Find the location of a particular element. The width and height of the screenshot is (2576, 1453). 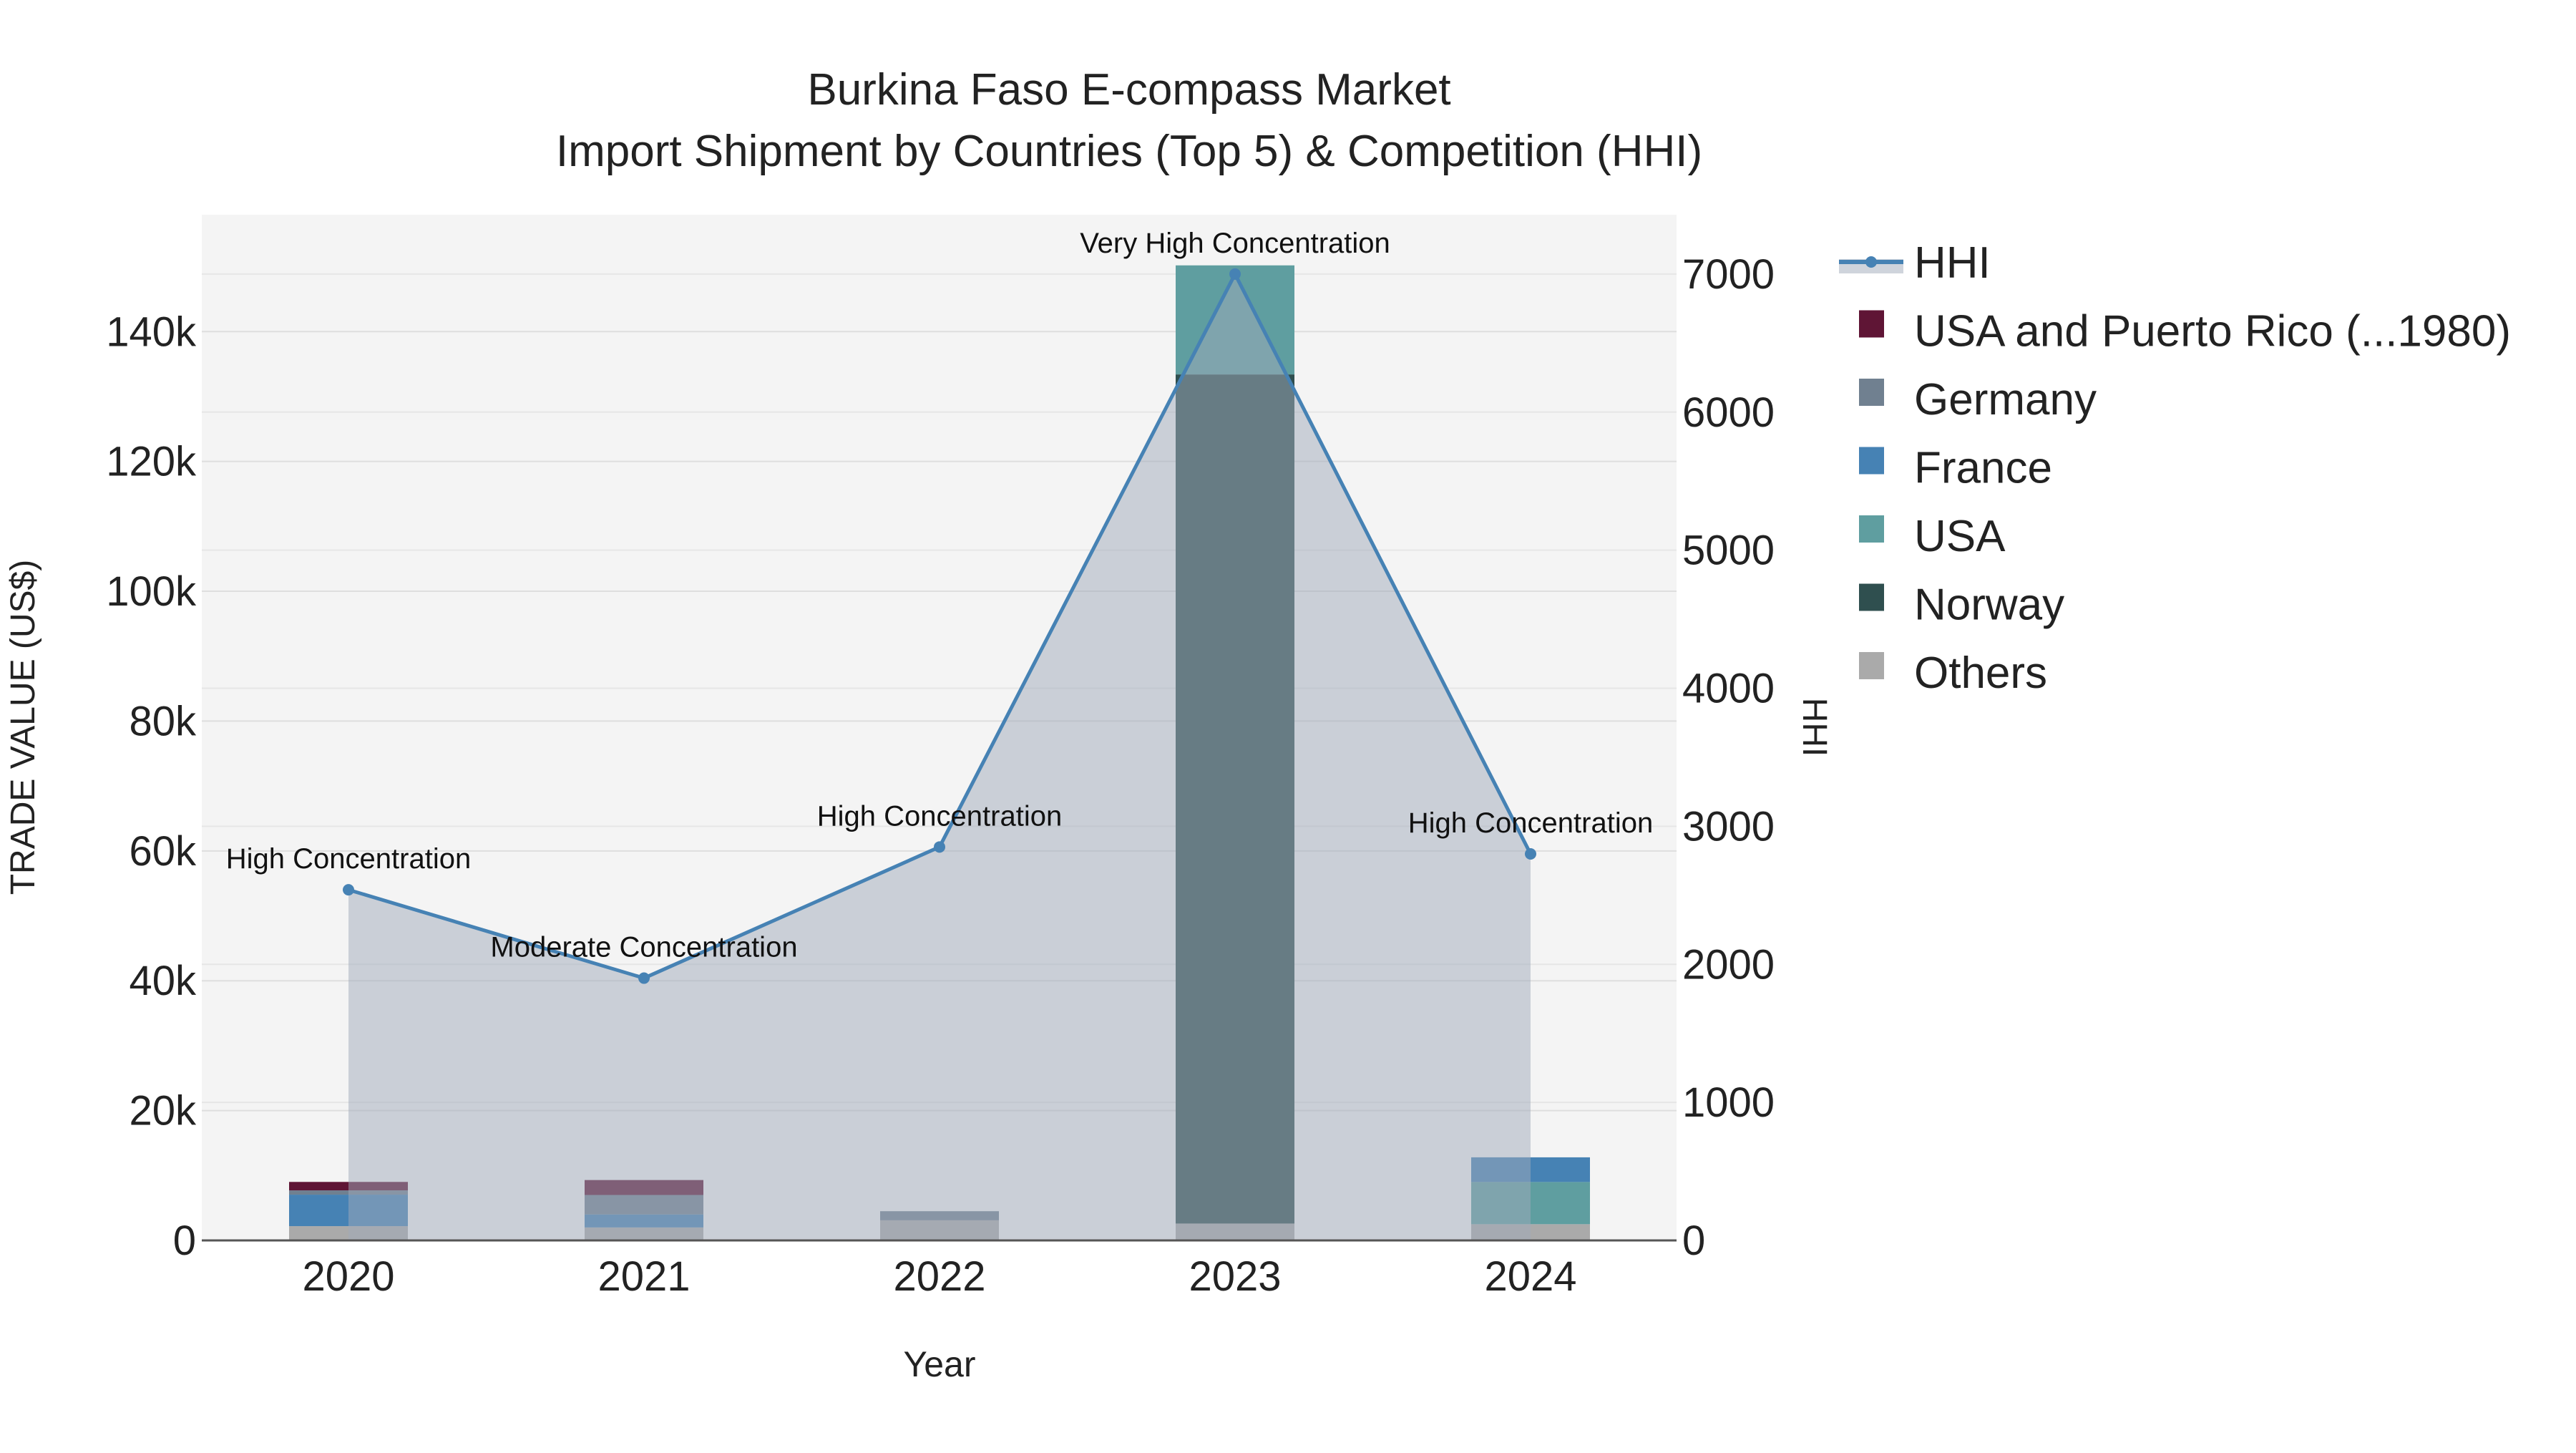

hhi-point-2021 is located at coordinates (644, 978).